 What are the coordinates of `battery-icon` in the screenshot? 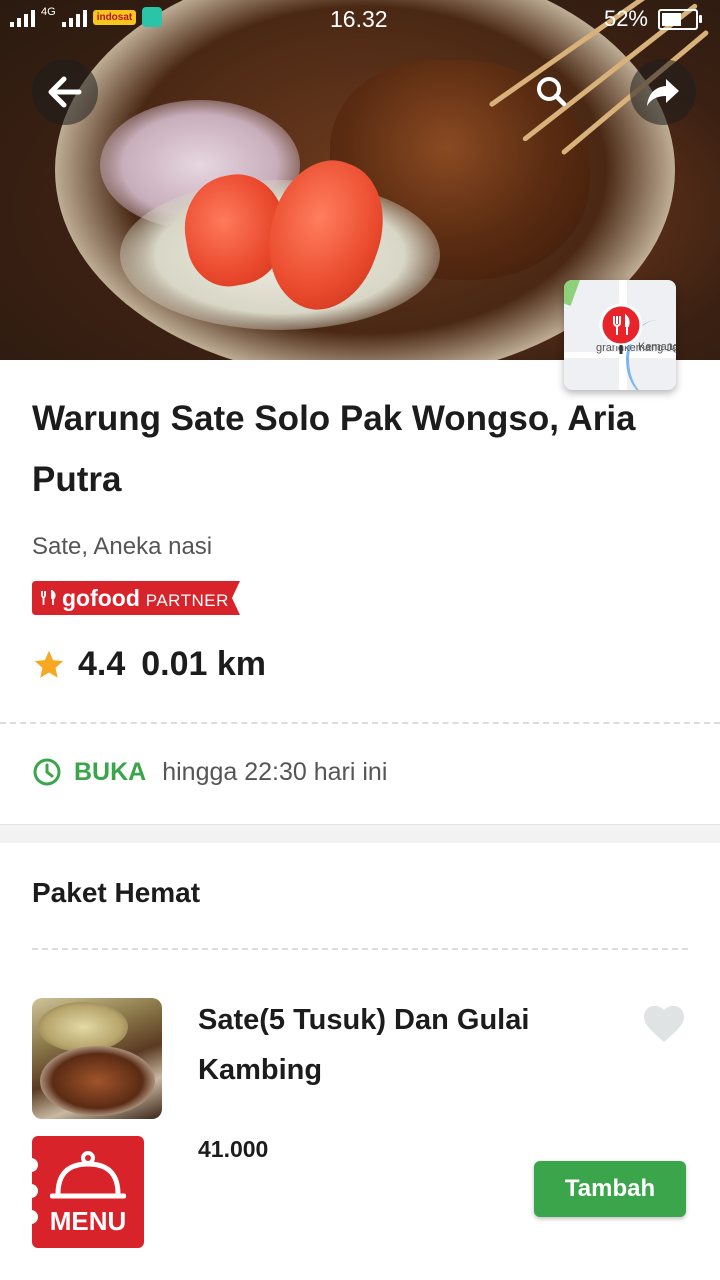 It's located at (680, 19).